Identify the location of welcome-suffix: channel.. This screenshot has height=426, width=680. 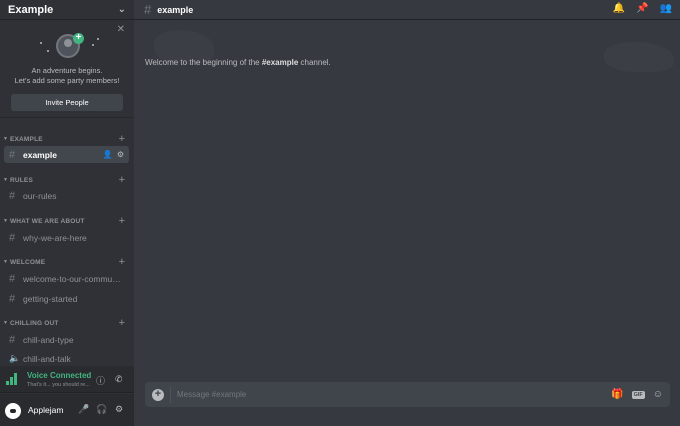
(314, 62).